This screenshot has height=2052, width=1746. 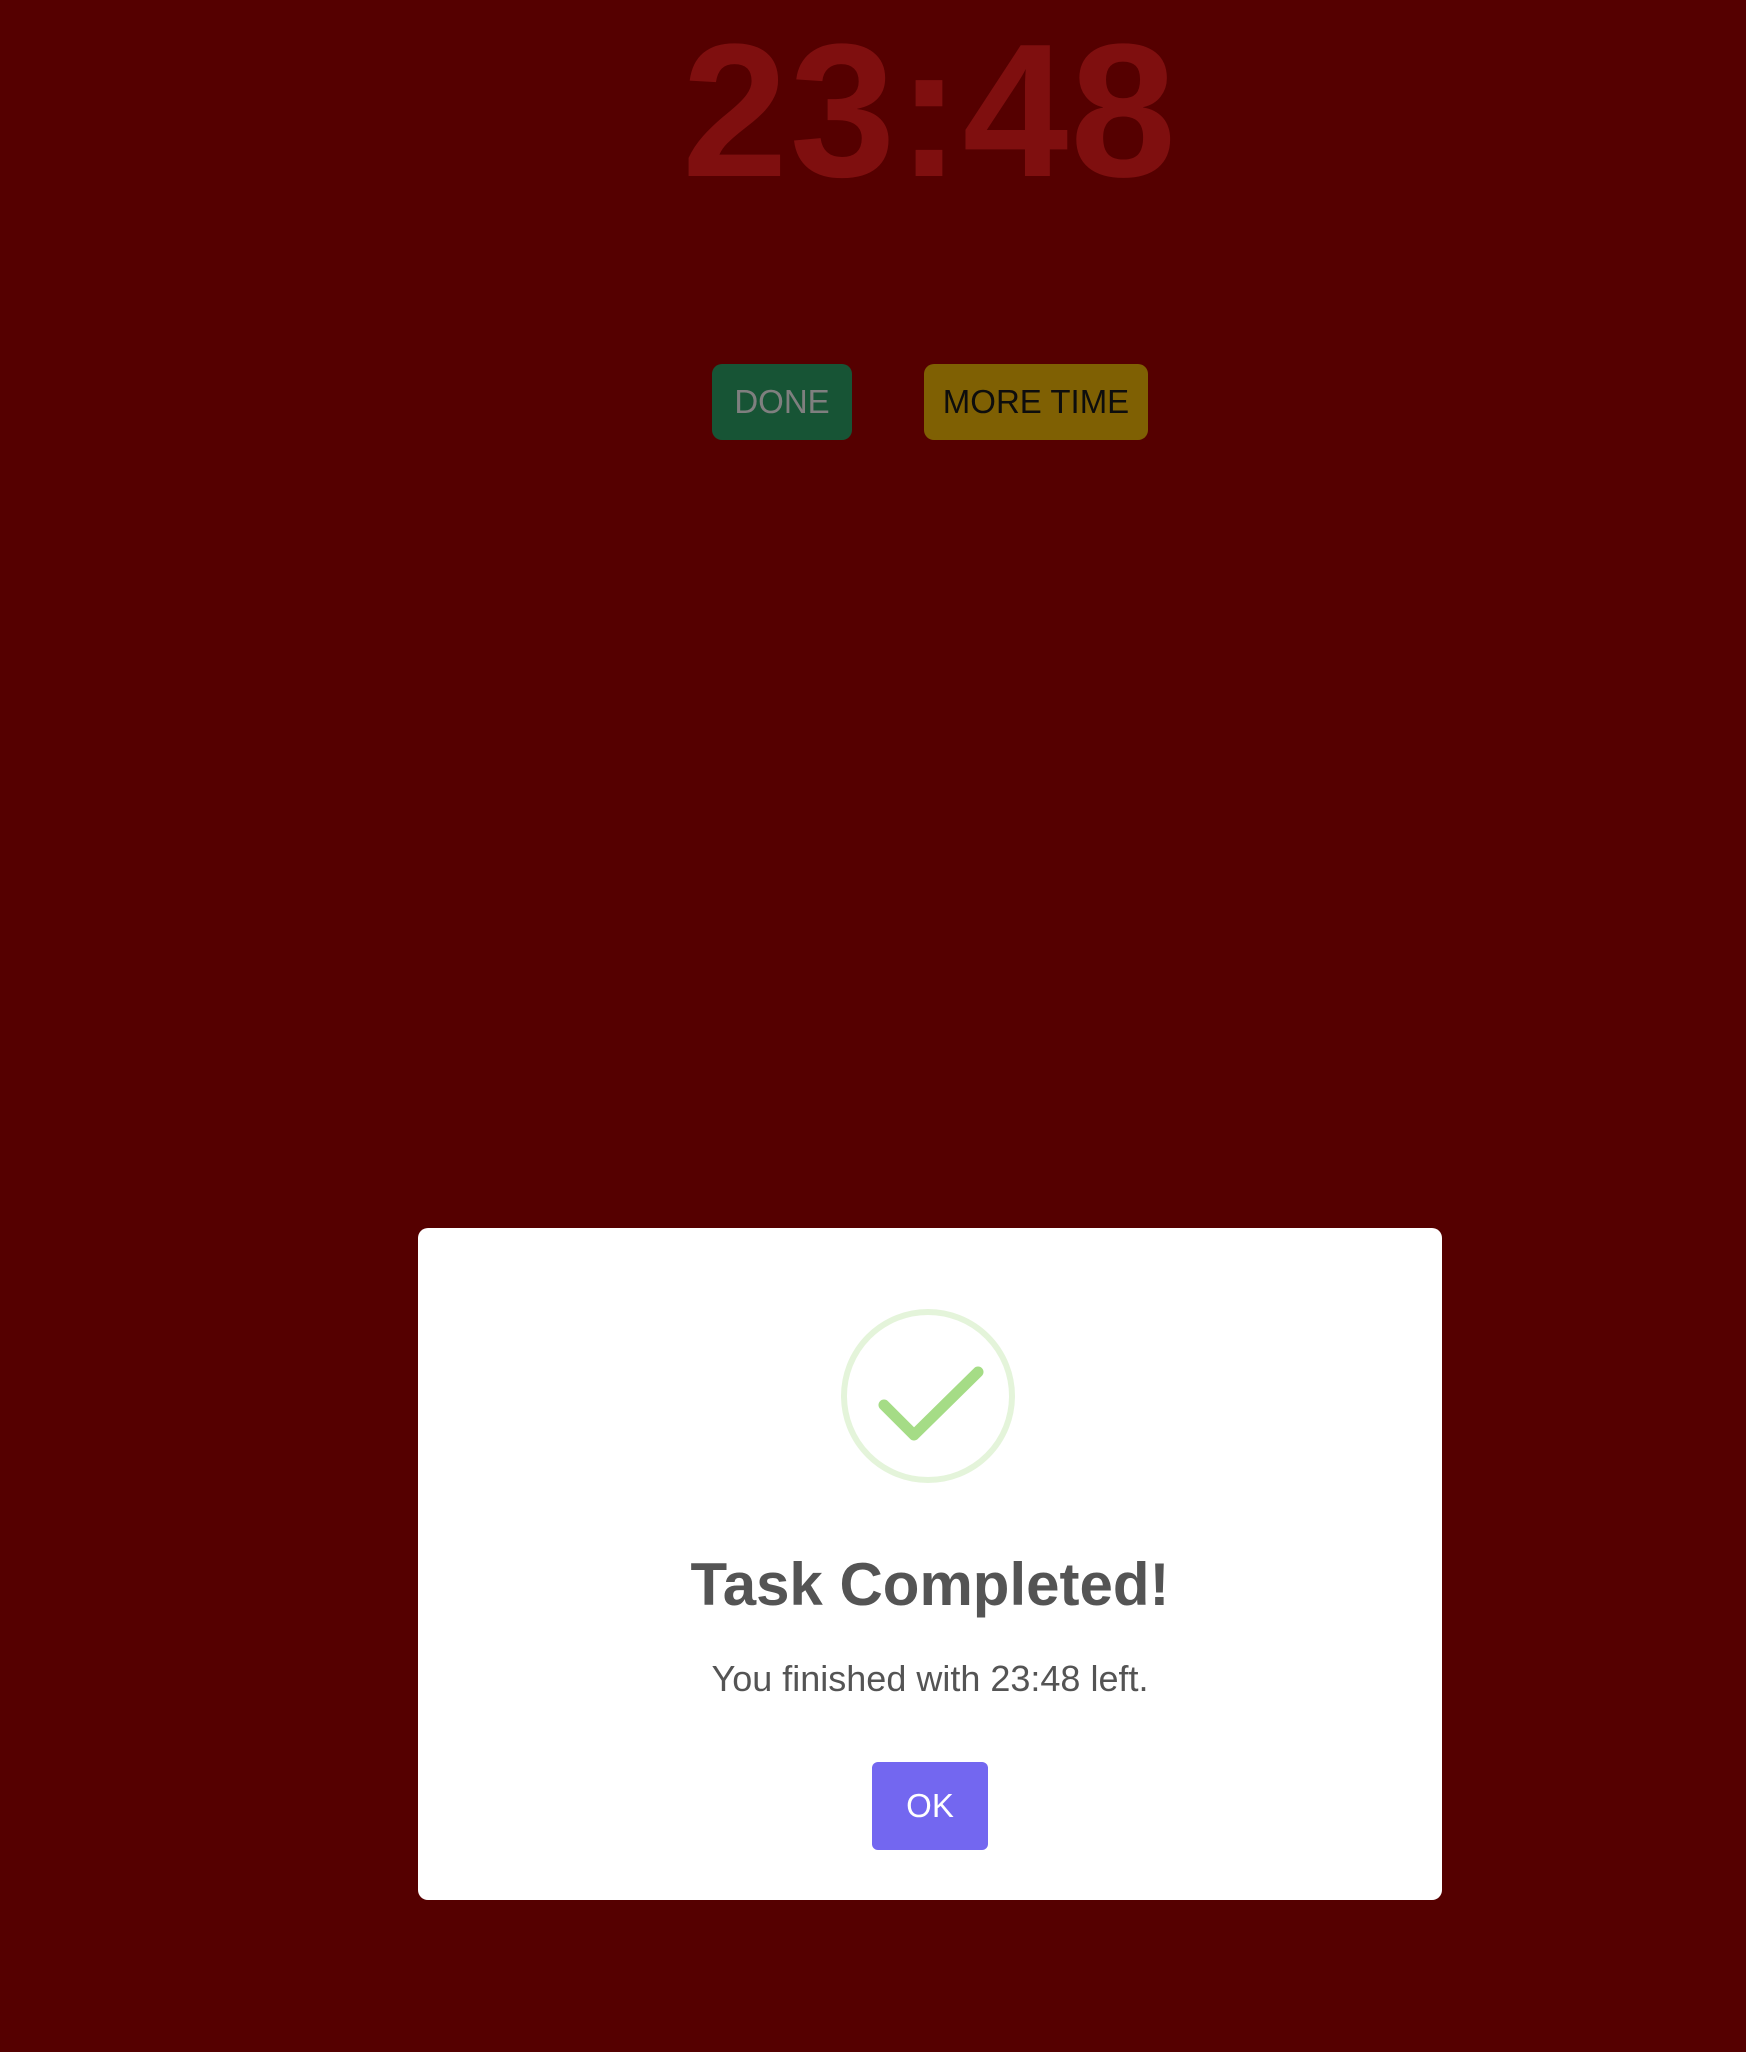 I want to click on dialog-message: You finished with 23:48 left., so click(x=930, y=1678).